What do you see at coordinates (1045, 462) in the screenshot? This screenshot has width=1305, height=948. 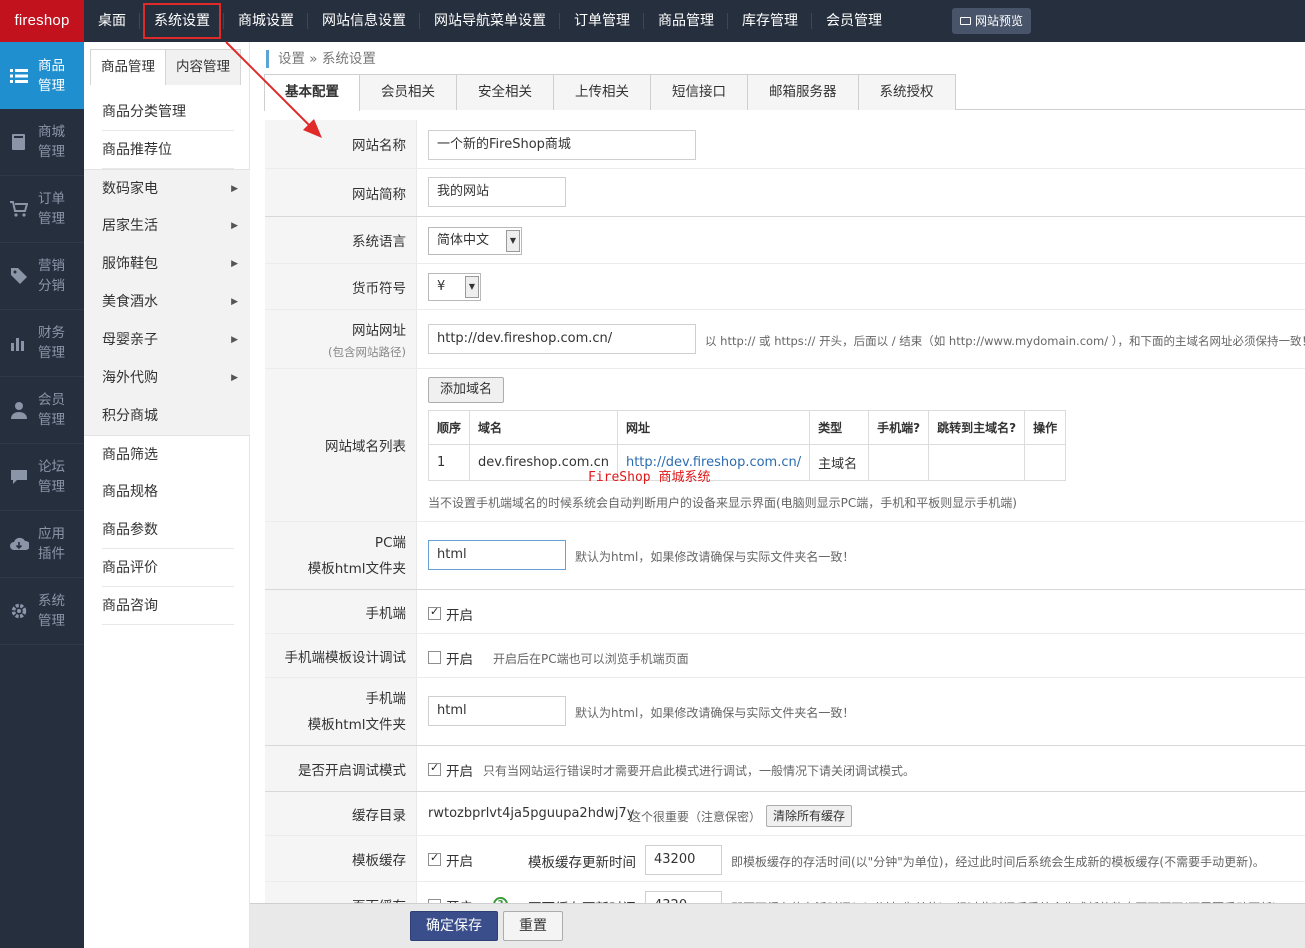 I see `cell-action` at bounding box center [1045, 462].